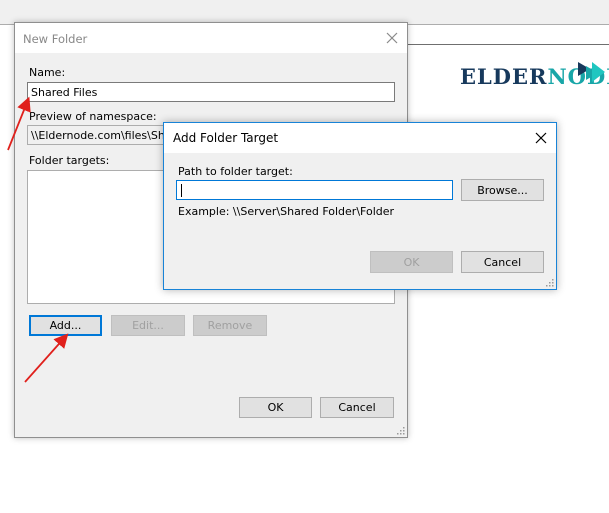 This screenshot has height=513, width=609. What do you see at coordinates (314, 190) in the screenshot?
I see `path-input` at bounding box center [314, 190].